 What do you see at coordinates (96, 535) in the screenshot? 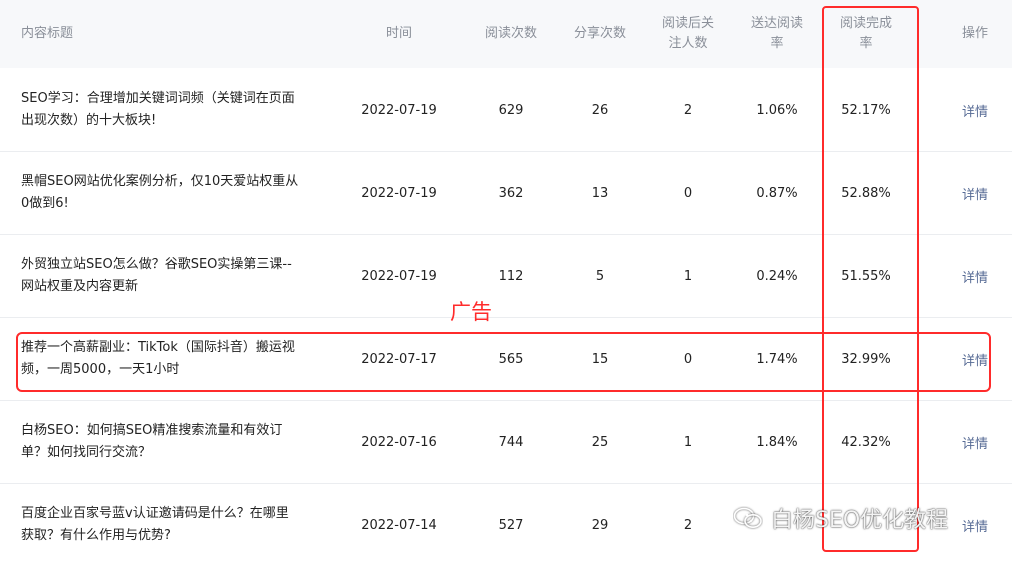
I see `row-title-line2: 获取？有什么作用与优势?` at bounding box center [96, 535].